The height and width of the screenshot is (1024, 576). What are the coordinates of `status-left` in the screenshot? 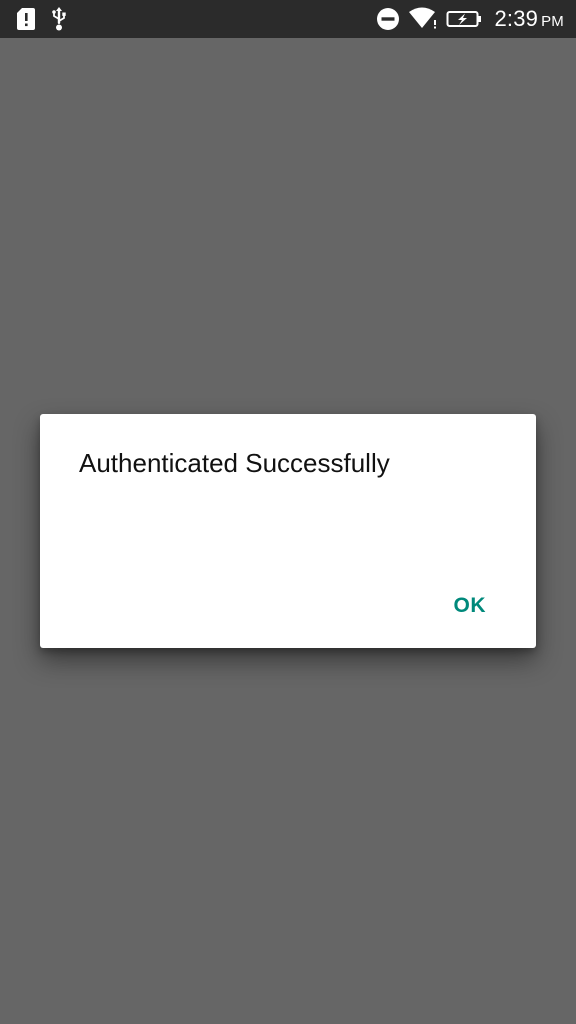 It's located at (42, 19).